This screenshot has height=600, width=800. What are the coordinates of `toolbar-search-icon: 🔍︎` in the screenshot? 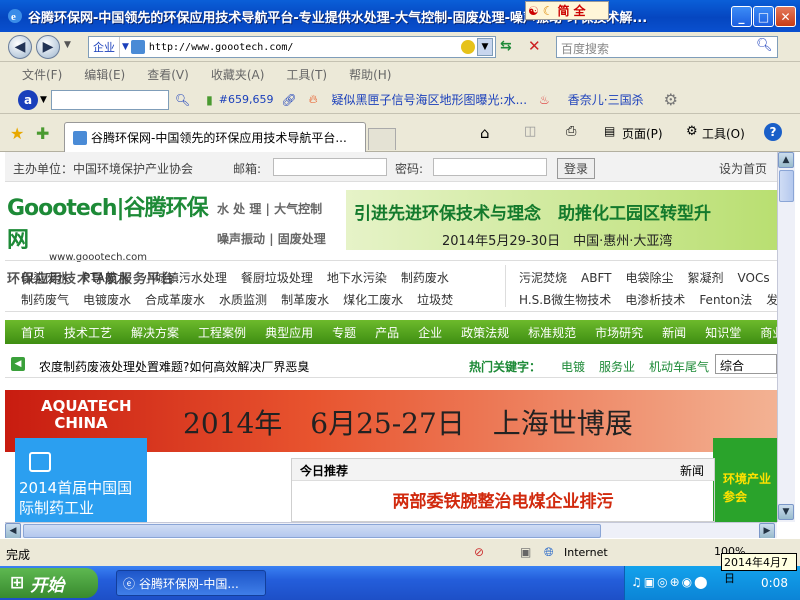 It's located at (182, 100).